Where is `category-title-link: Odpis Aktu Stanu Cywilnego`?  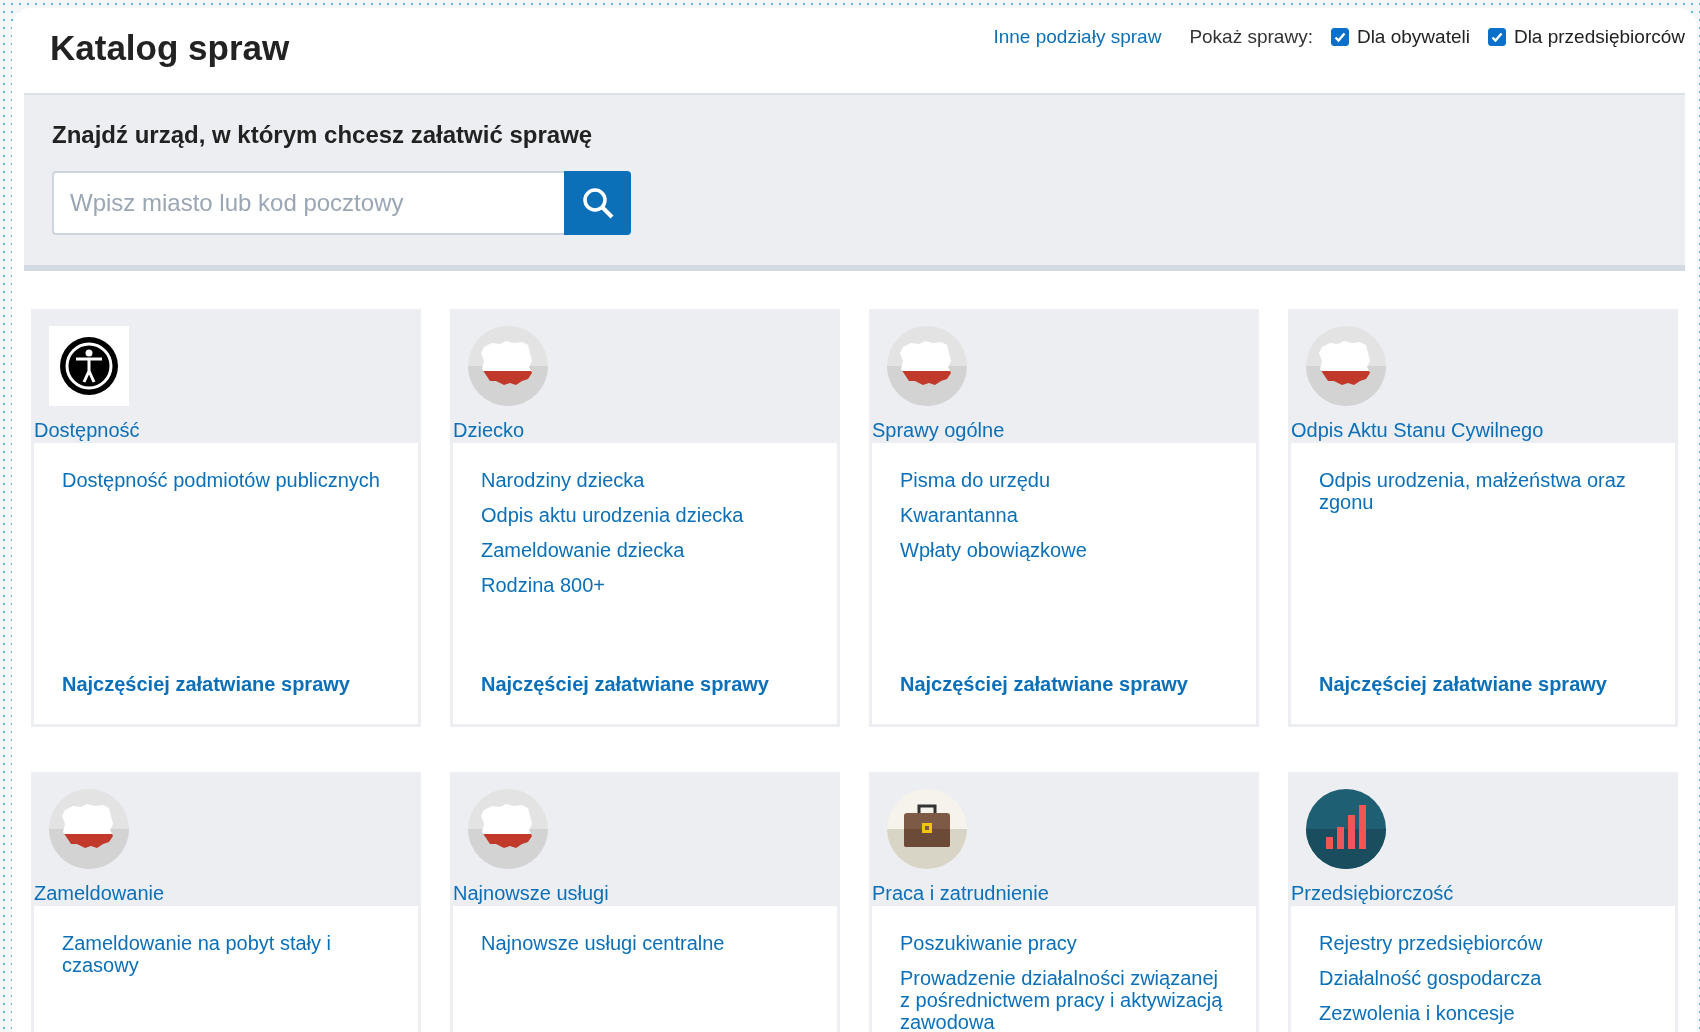
category-title-link: Odpis Aktu Stanu Cywilnego is located at coordinates (1483, 430).